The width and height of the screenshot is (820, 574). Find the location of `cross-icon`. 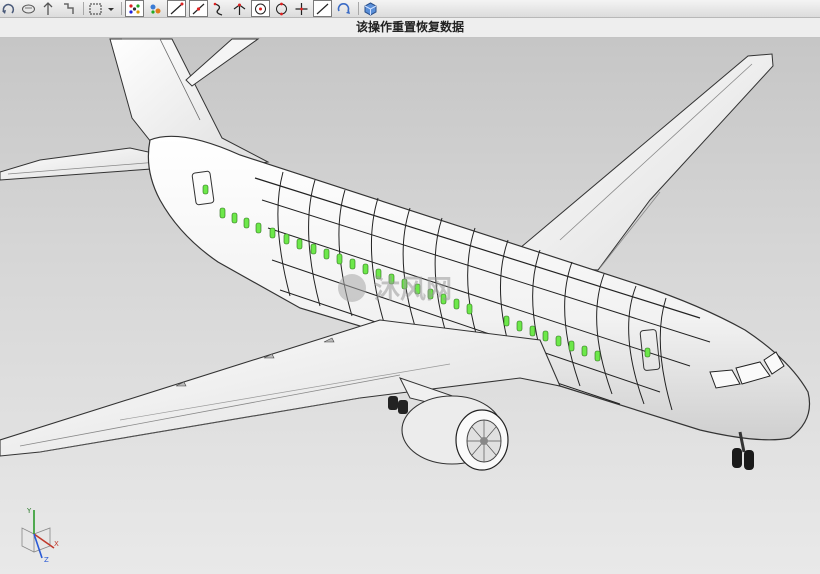

cross-icon is located at coordinates (301, 8).